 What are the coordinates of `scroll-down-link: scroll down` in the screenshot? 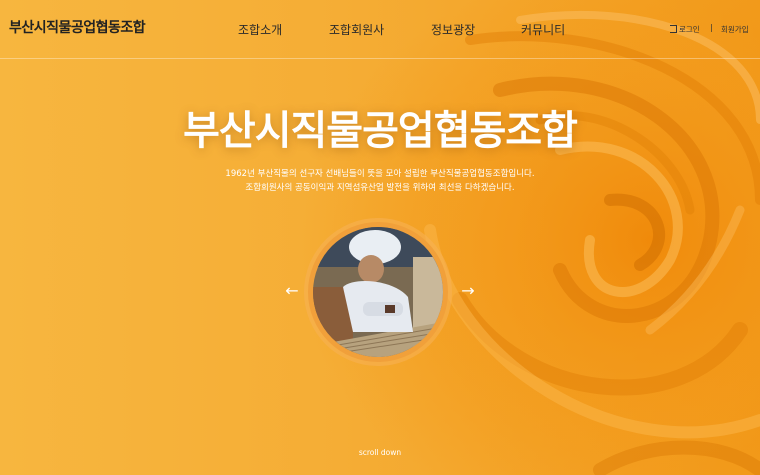 It's located at (380, 452).